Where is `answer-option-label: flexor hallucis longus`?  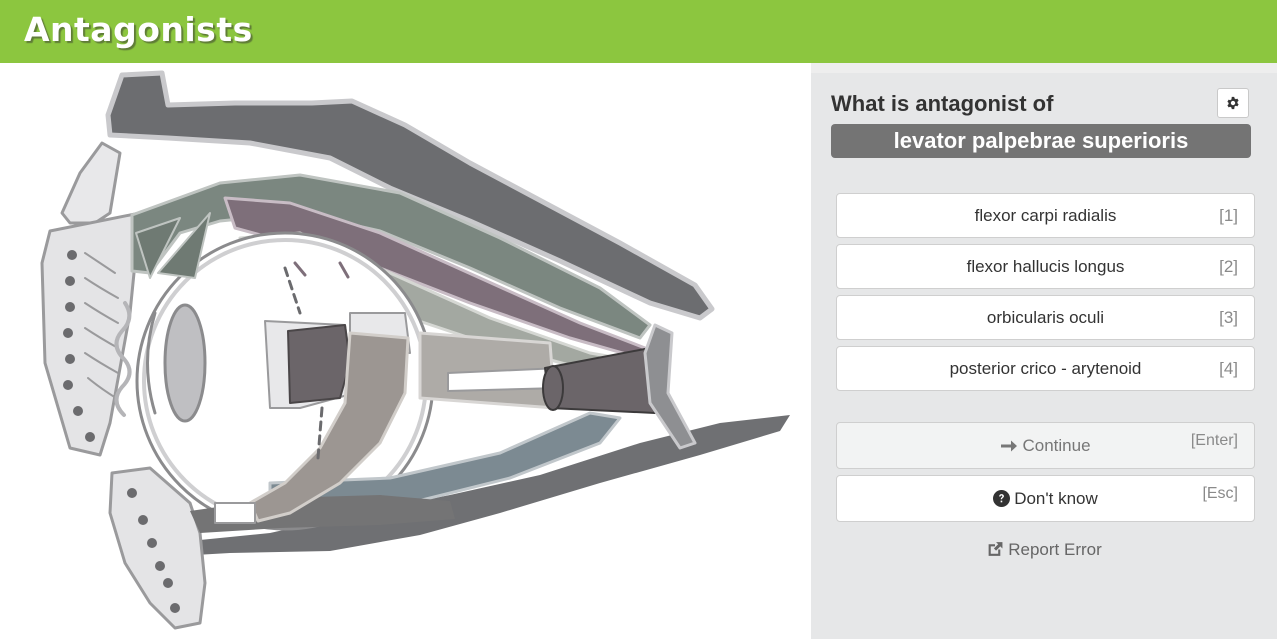 answer-option-label: flexor hallucis longus is located at coordinates (1045, 266).